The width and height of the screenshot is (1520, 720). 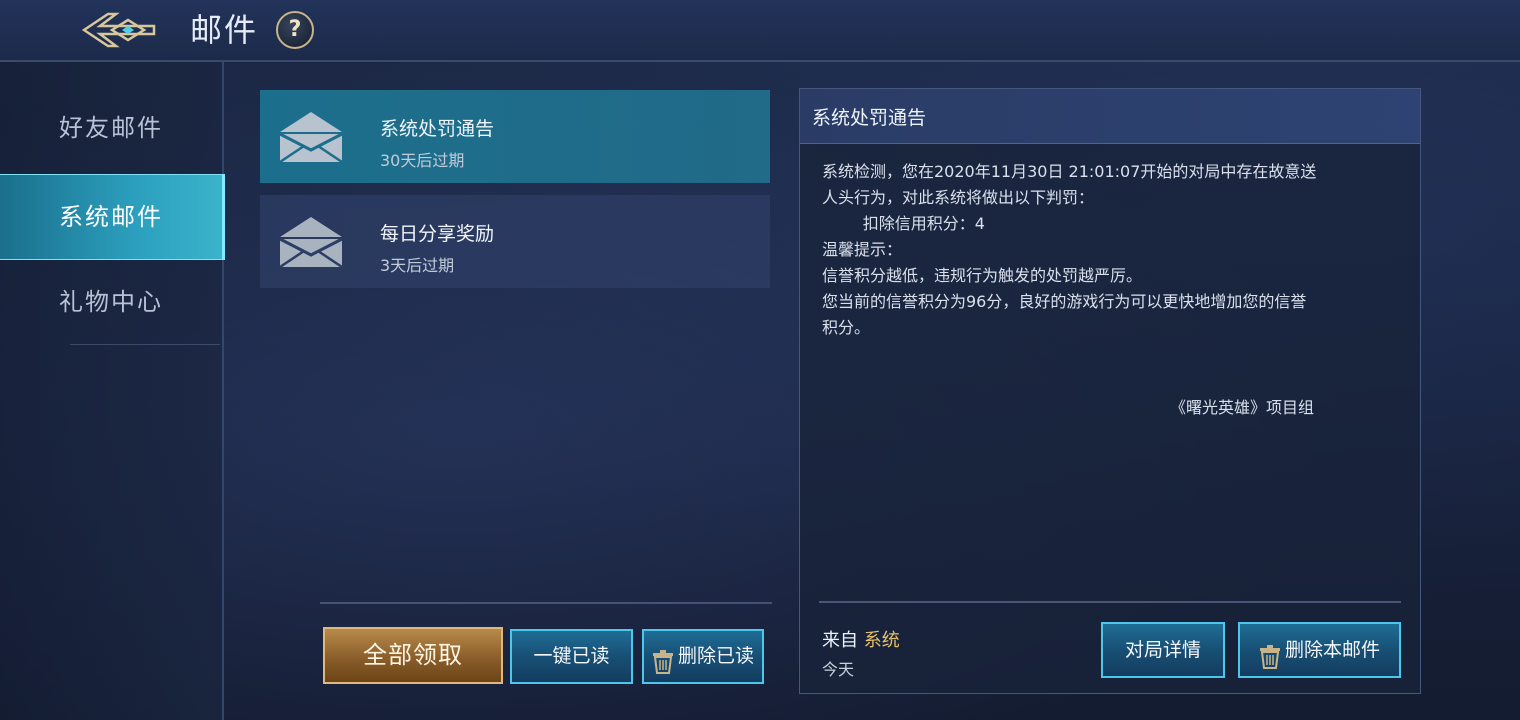 I want to click on detail-divider, so click(x=1110, y=602).